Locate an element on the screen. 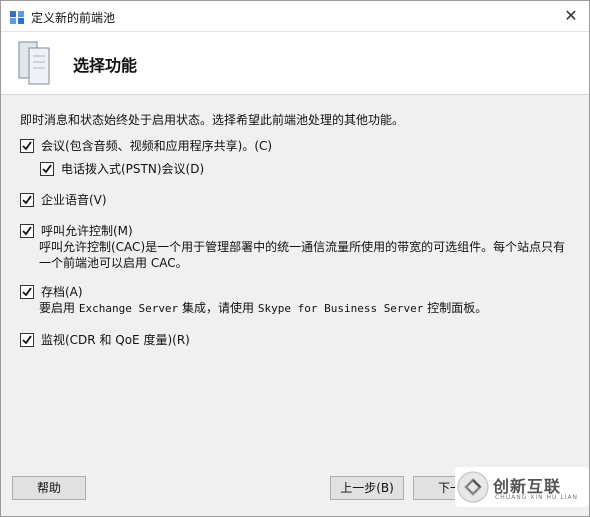  option-label: 企业语音(V) is located at coordinates (74, 200).